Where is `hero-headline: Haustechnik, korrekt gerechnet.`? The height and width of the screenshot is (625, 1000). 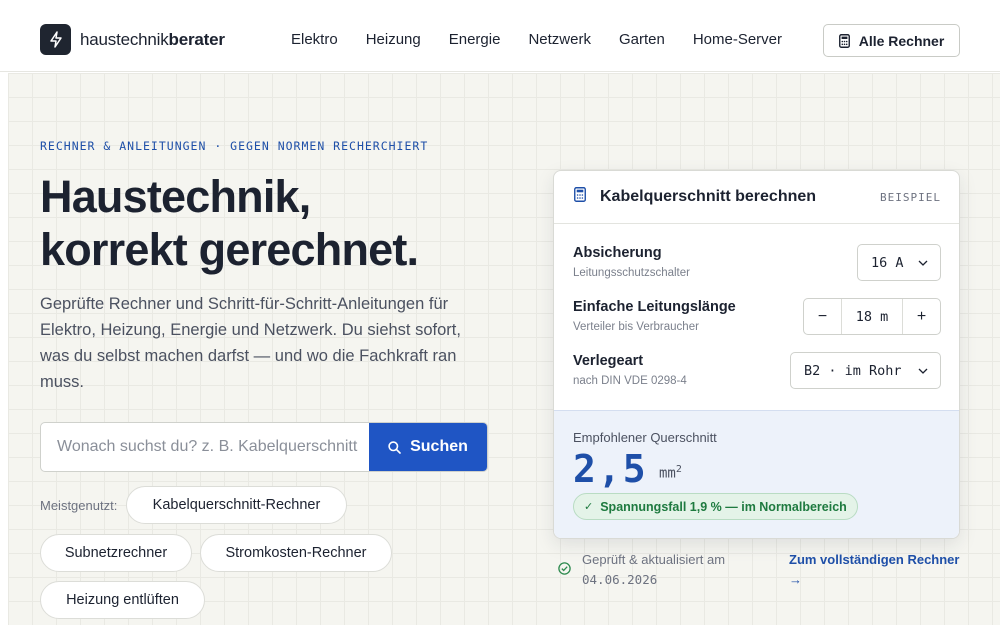
hero-headline: Haustechnik, korrekt gerechnet. is located at coordinates (280, 223).